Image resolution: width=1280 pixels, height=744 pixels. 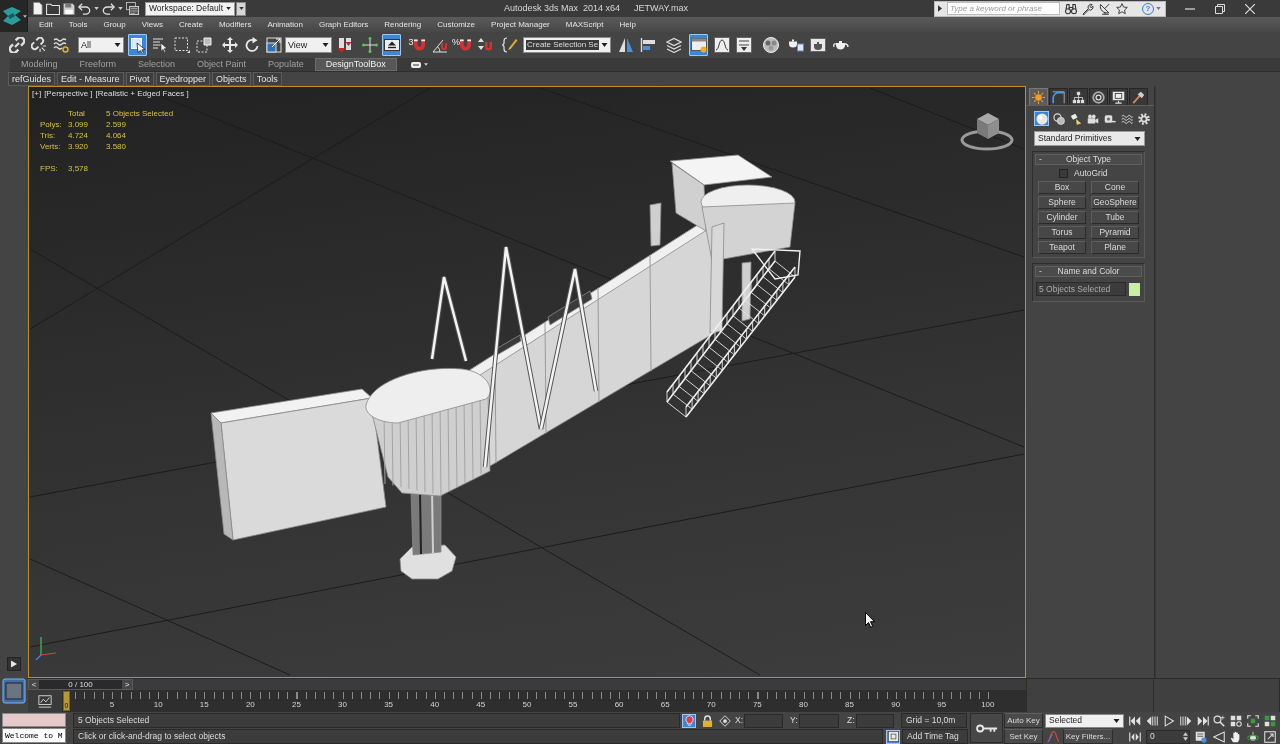 I want to click on menu-item: Project Manager, so click(x=520, y=24).